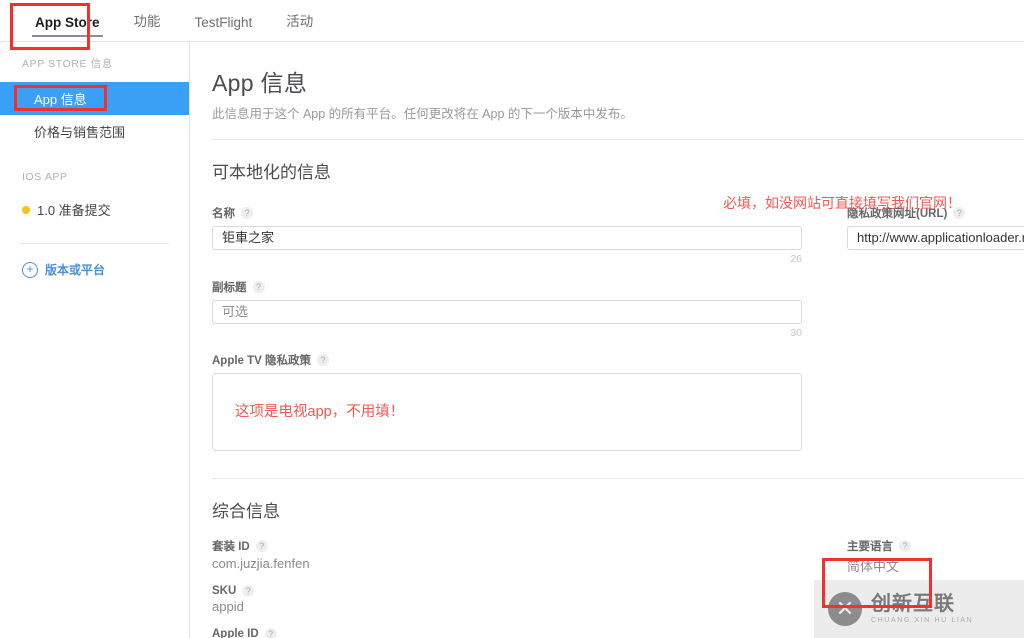 This screenshot has height=638, width=1024. What do you see at coordinates (935, 546) in the screenshot?
I see `primary-language-label: 主要语言 ?` at bounding box center [935, 546].